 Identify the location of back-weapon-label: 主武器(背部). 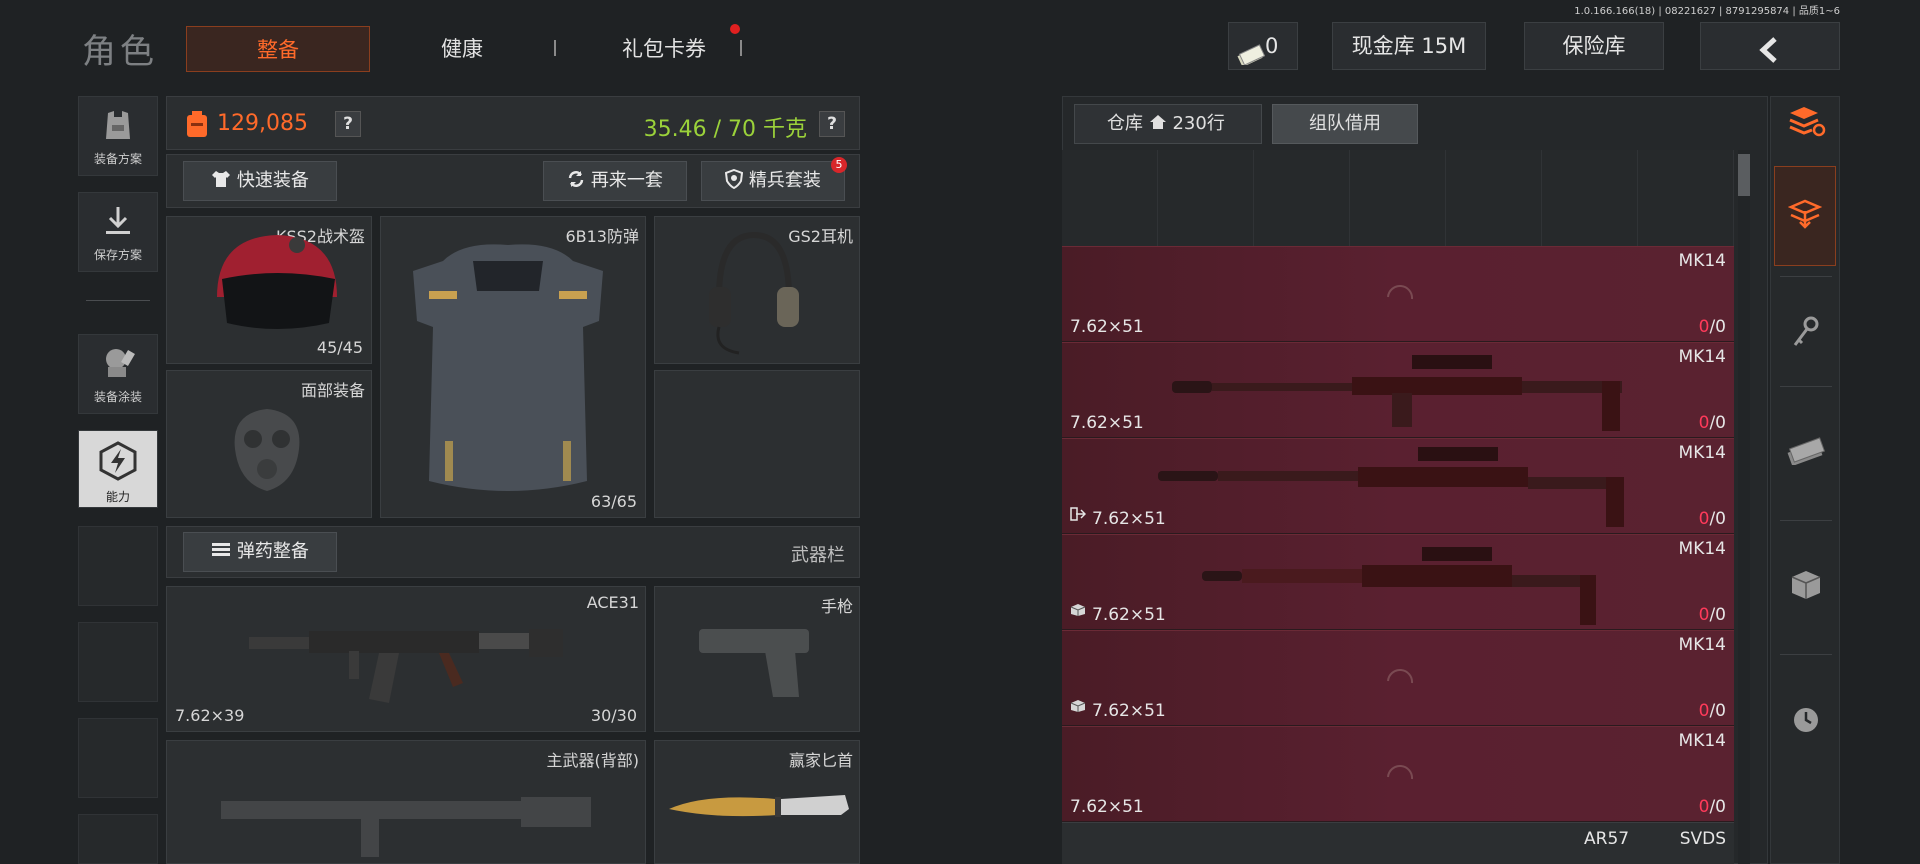
(593, 760).